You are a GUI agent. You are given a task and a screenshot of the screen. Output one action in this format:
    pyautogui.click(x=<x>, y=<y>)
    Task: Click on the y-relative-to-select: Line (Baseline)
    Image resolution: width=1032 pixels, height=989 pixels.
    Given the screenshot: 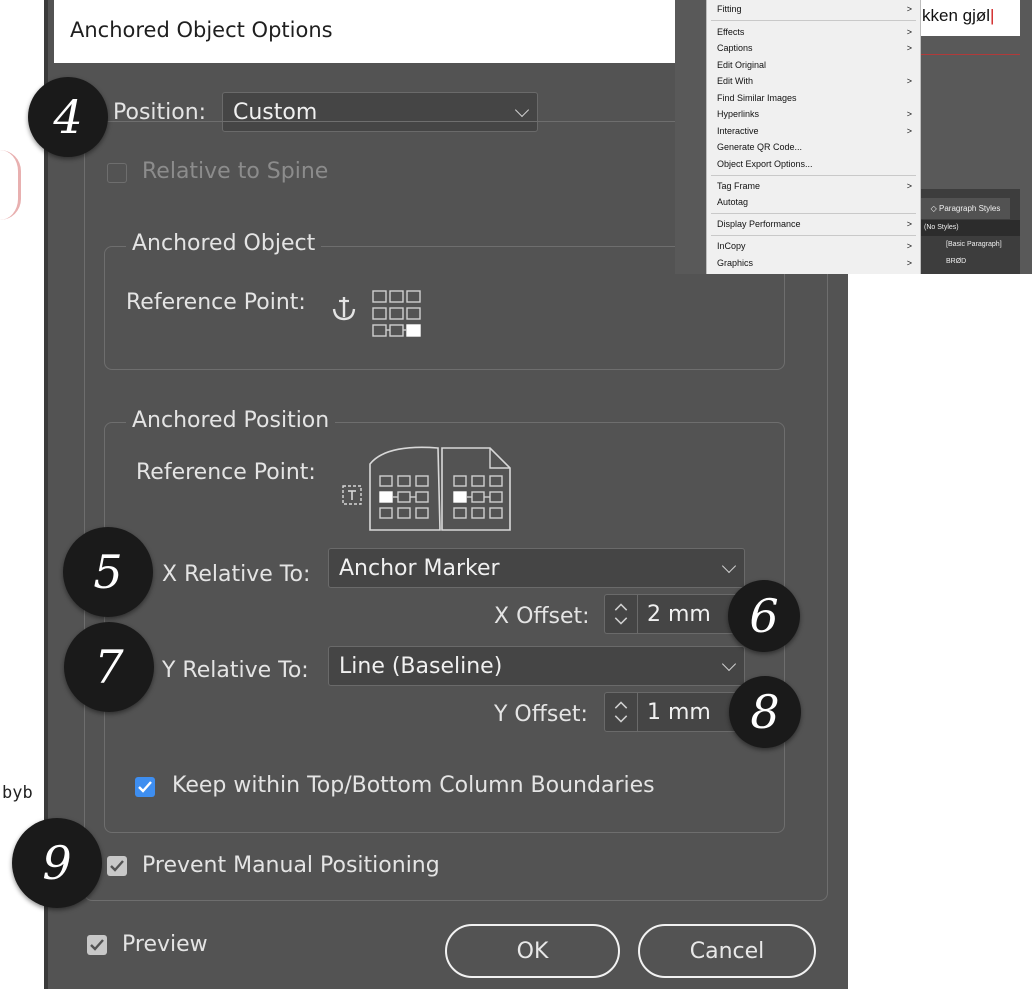 What is the action you would take?
    pyautogui.click(x=536, y=666)
    